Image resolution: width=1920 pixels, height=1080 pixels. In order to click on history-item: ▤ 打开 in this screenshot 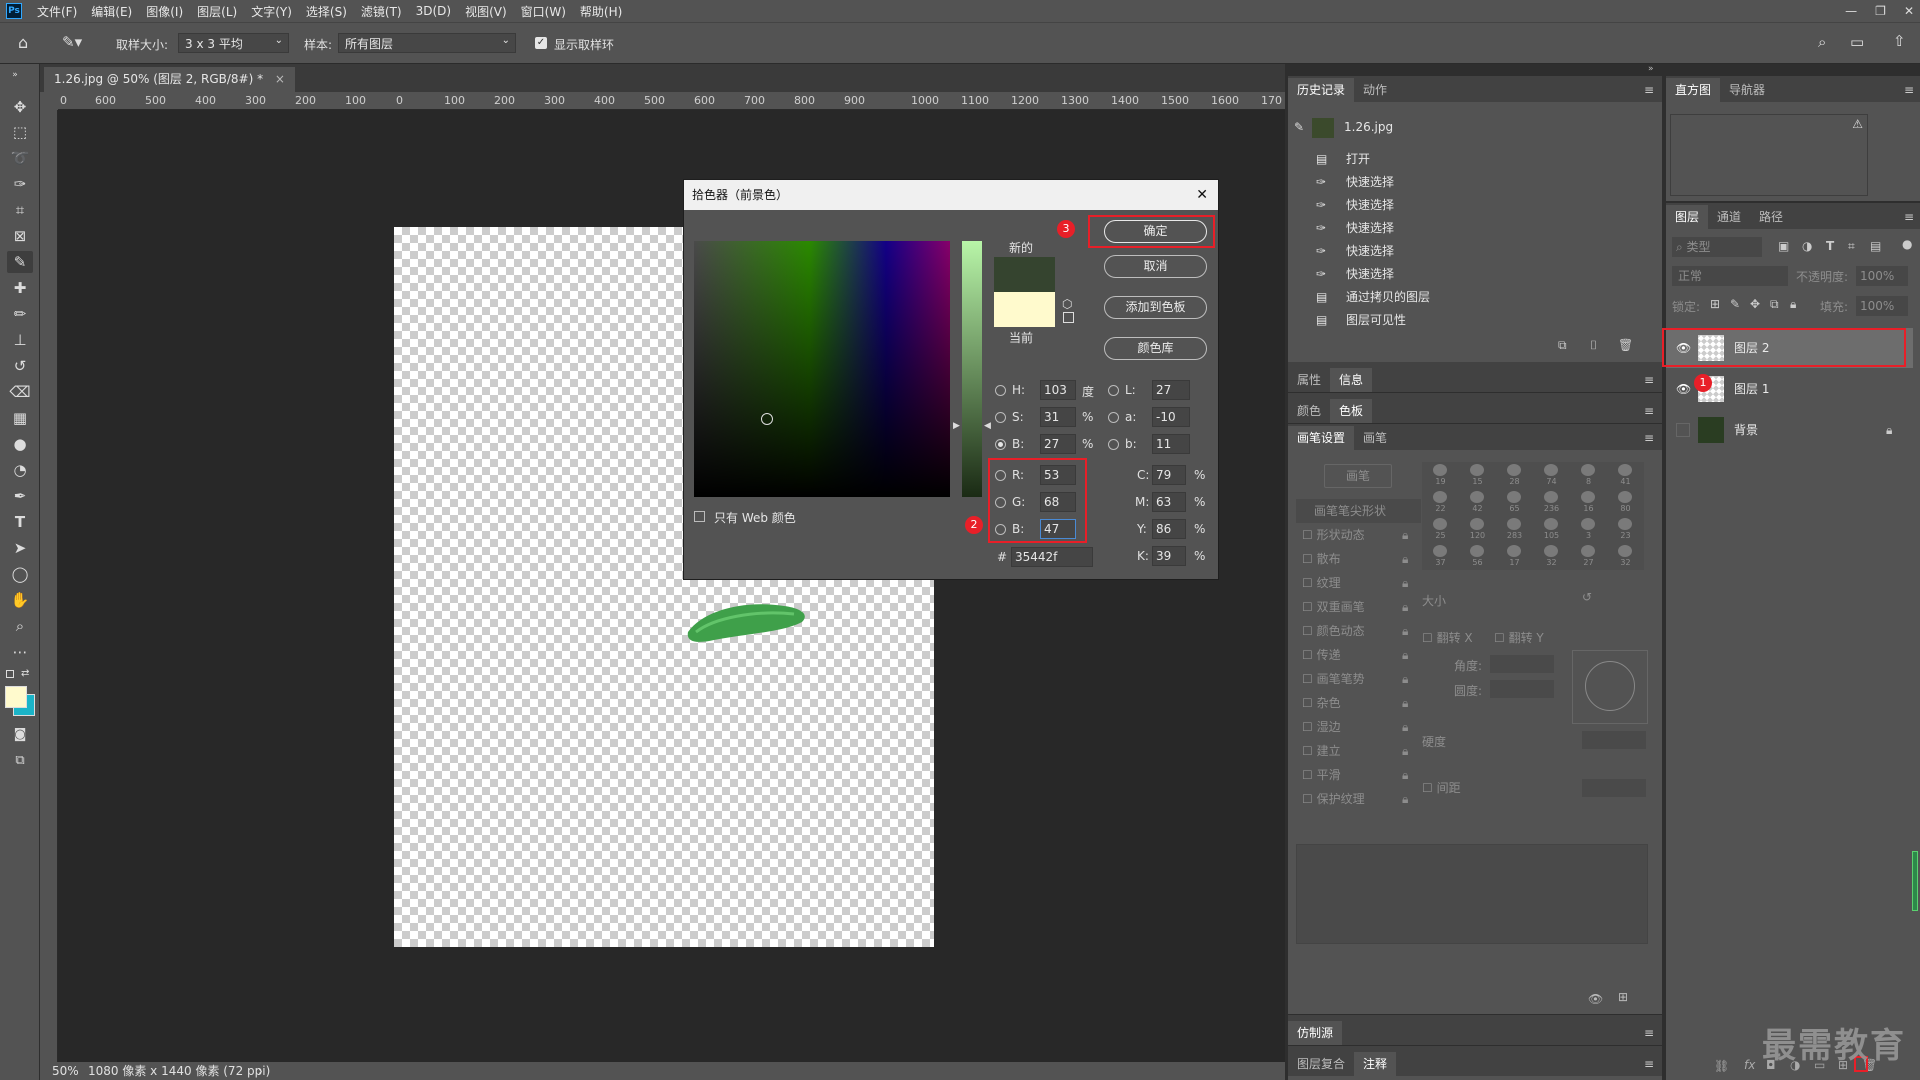, I will do `click(1468, 159)`.